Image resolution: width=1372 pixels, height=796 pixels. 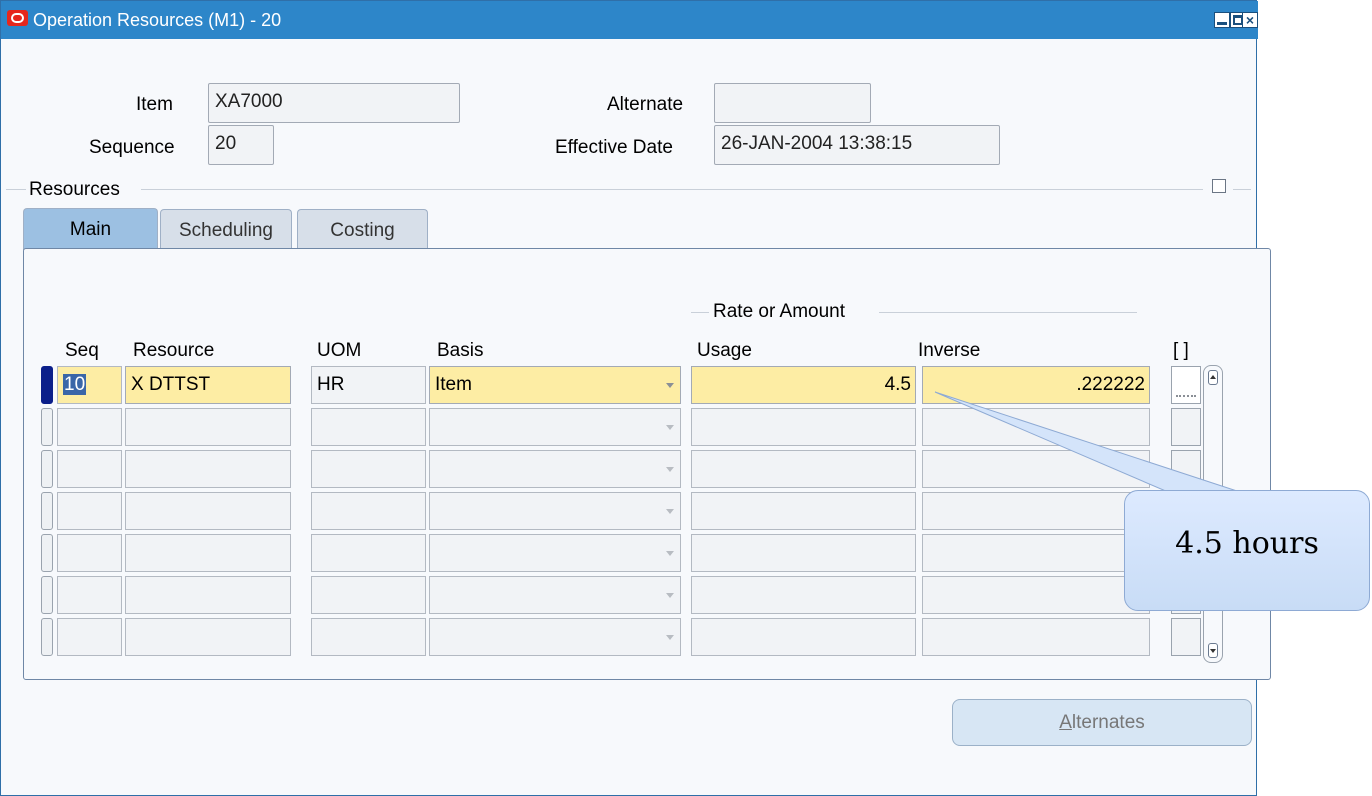 I want to click on scroll-down-icon, so click(x=1213, y=650).